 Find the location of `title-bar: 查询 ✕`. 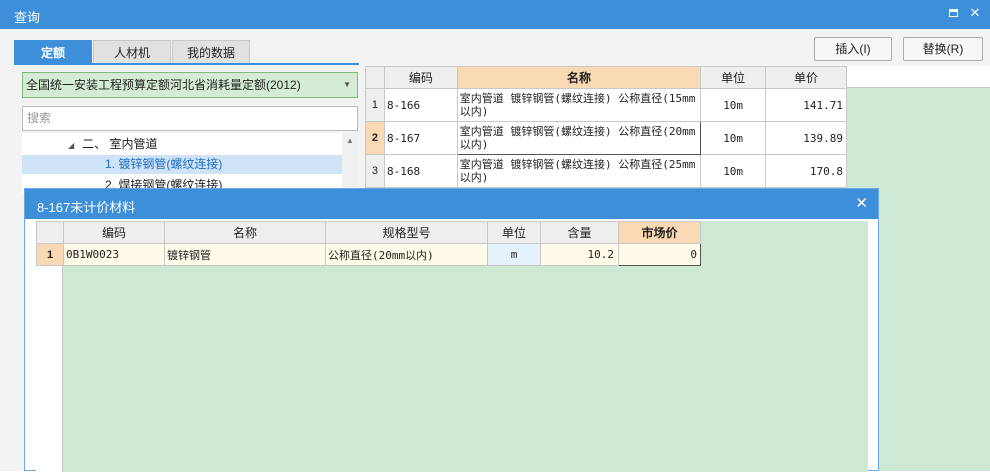

title-bar: 查询 ✕ is located at coordinates (495, 14).